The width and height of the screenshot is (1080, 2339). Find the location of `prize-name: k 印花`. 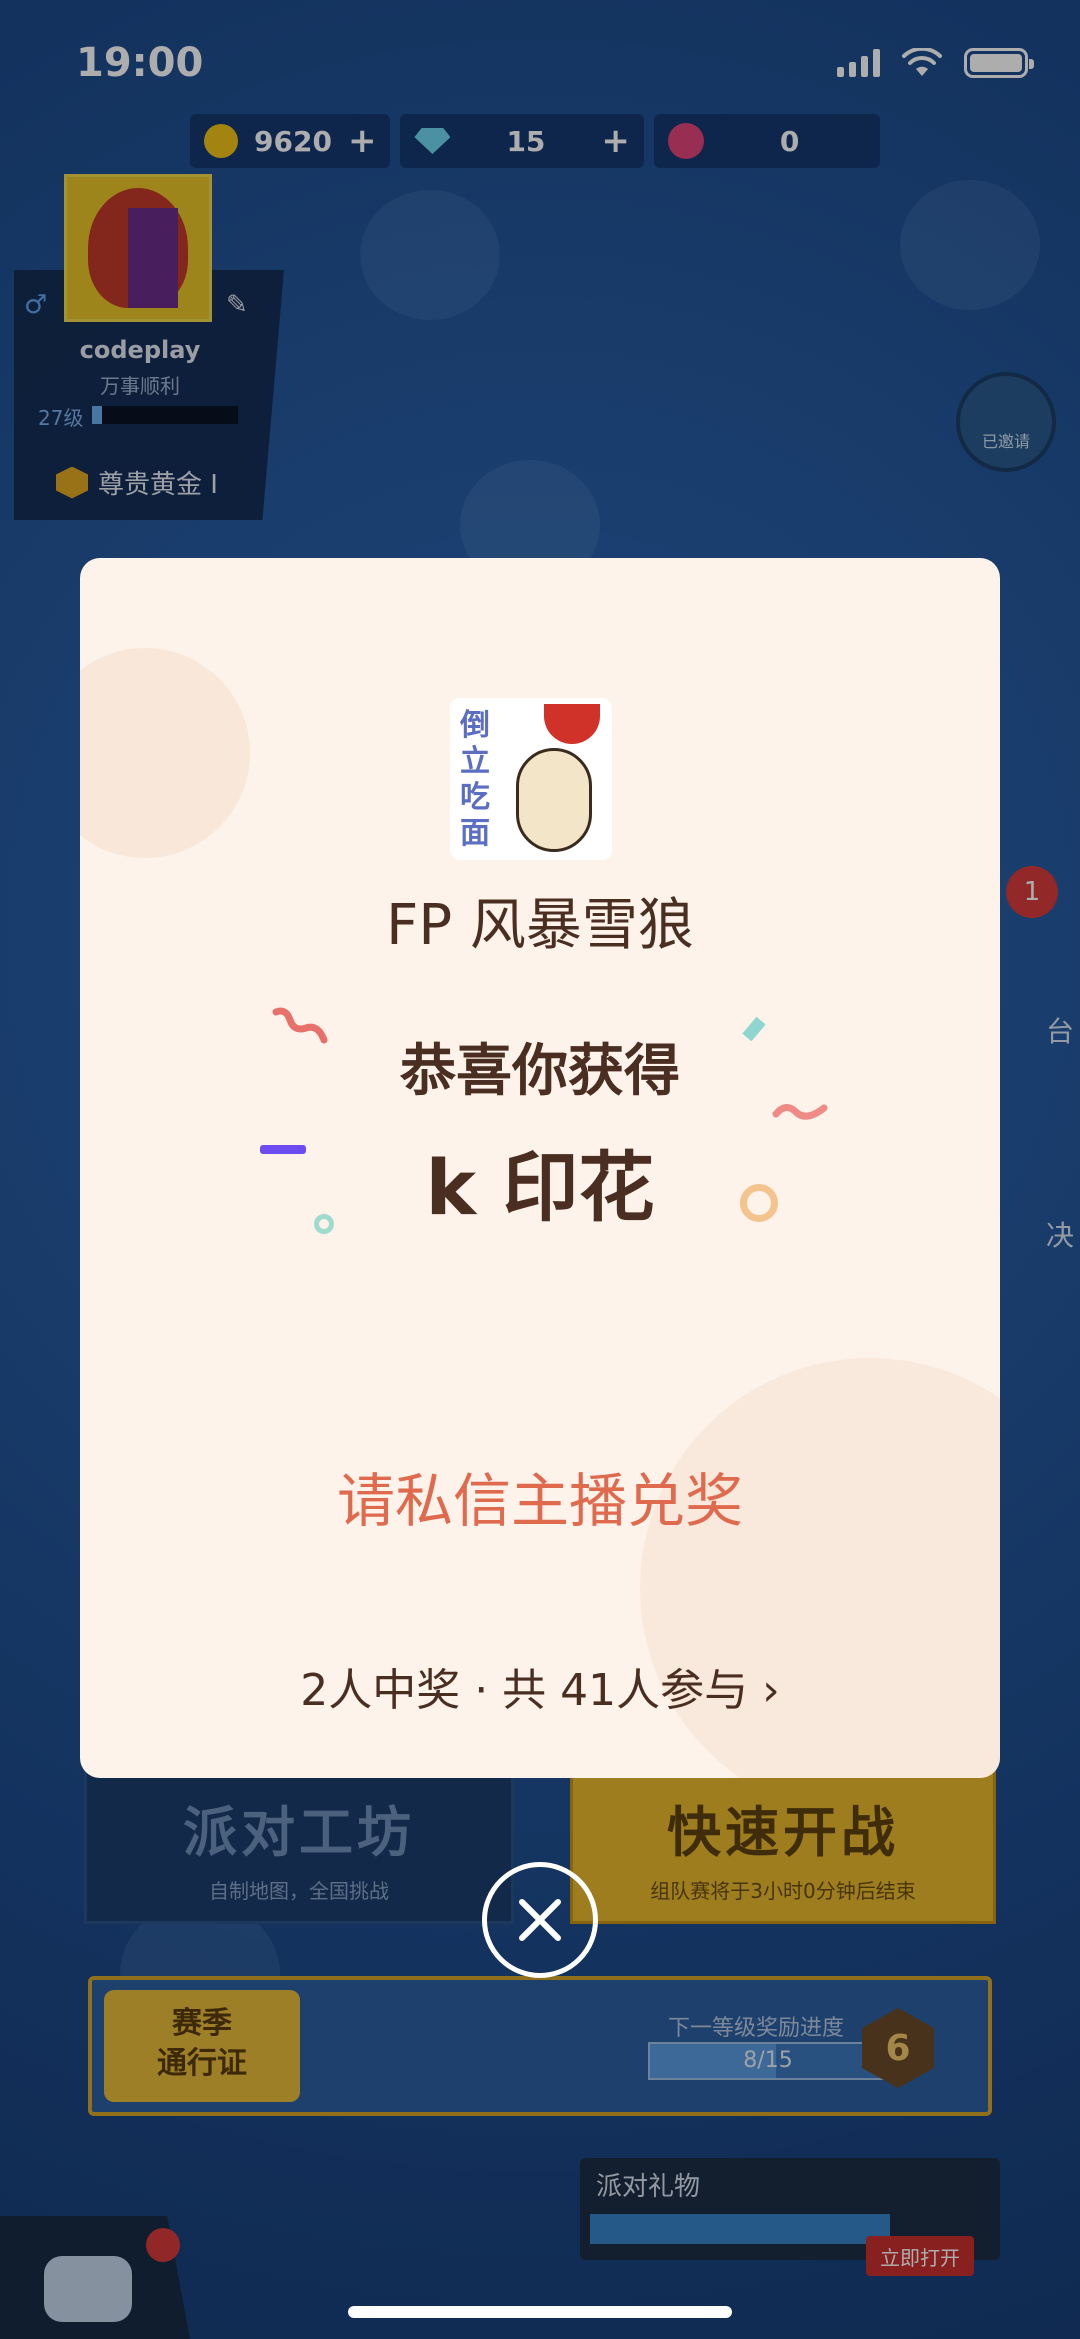

prize-name: k 印花 is located at coordinates (540, 1187).